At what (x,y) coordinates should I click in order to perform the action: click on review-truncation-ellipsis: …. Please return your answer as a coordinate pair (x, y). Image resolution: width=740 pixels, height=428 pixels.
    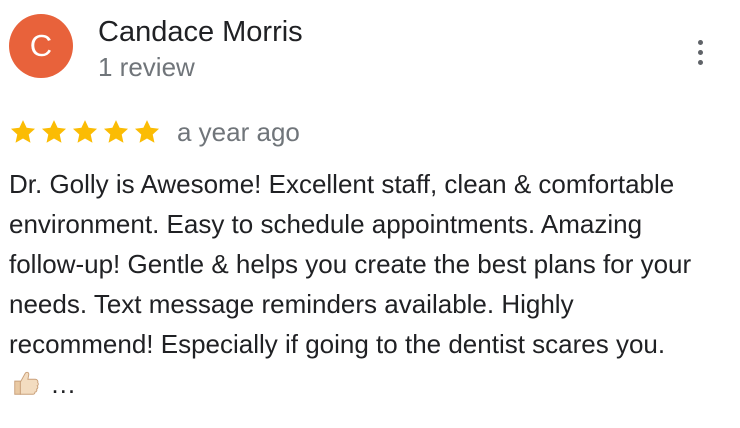
    Looking at the image, I should click on (63, 384).